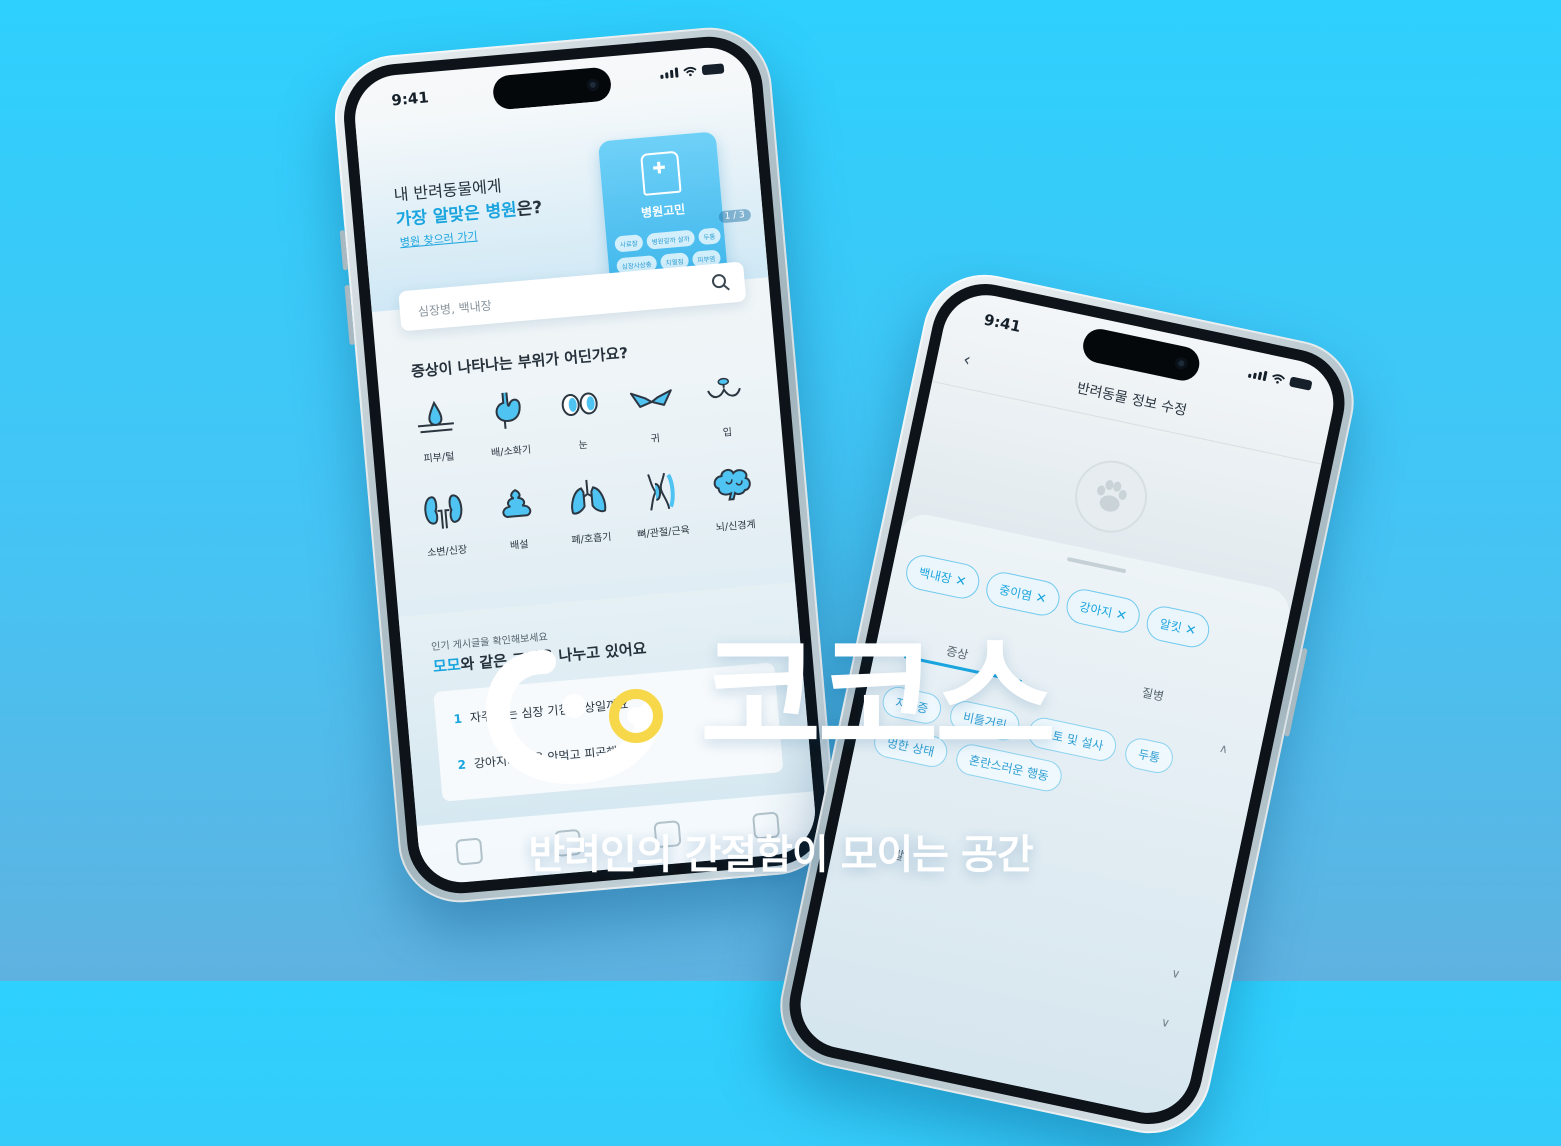 Image resolution: width=1561 pixels, height=1146 pixels. I want to click on category-label: 눈, so click(583, 445).